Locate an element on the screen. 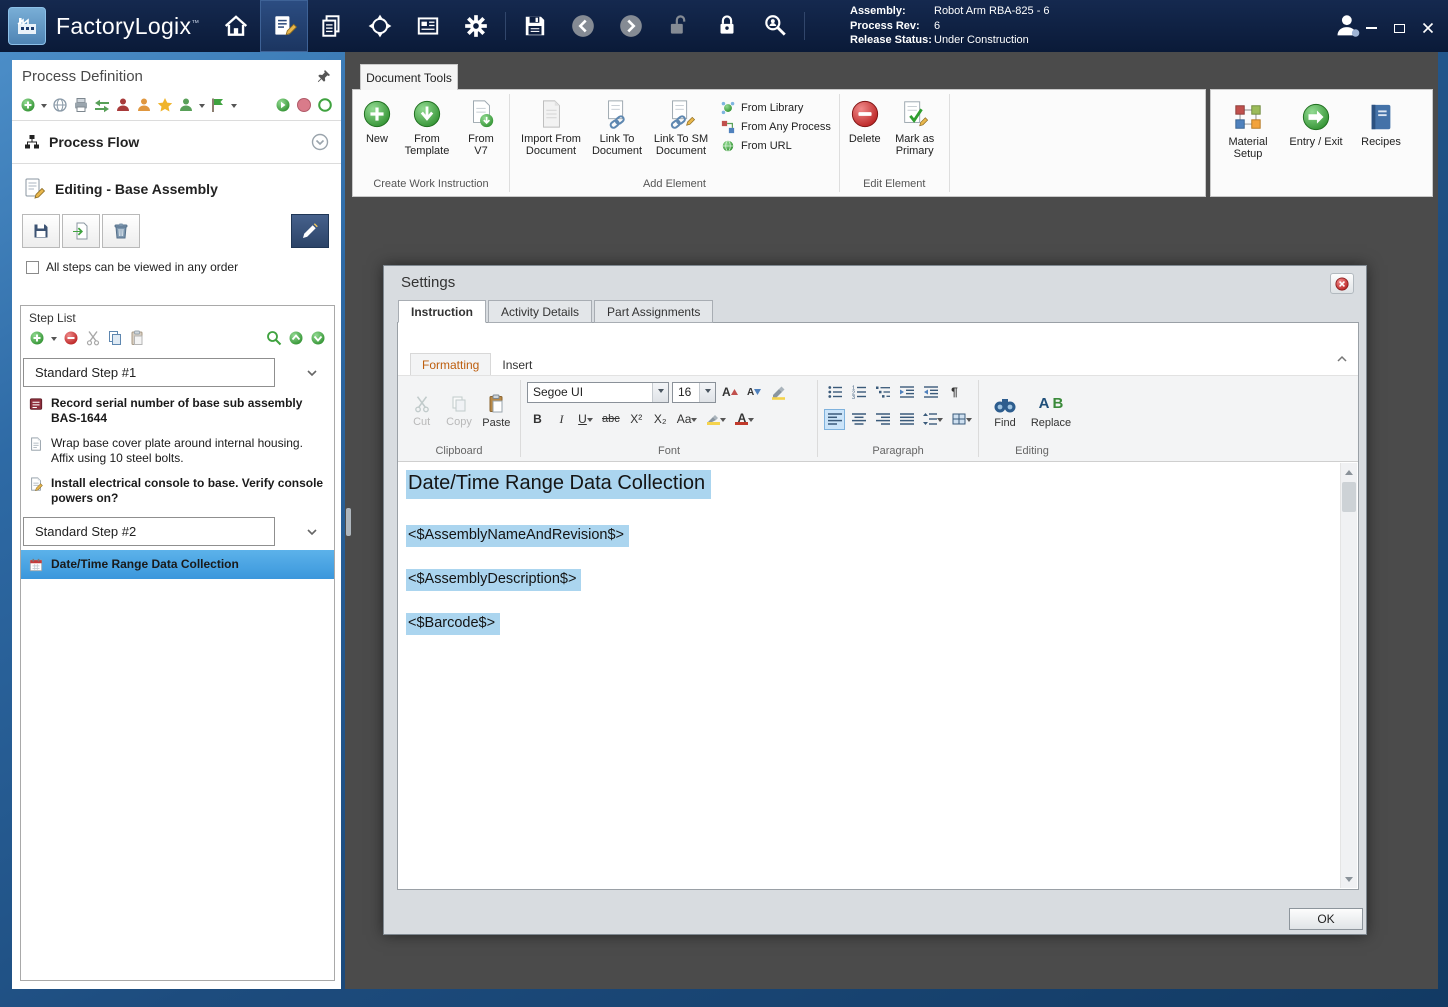 The height and width of the screenshot is (1007, 1448). increase-indent-button is located at coordinates (930, 392).